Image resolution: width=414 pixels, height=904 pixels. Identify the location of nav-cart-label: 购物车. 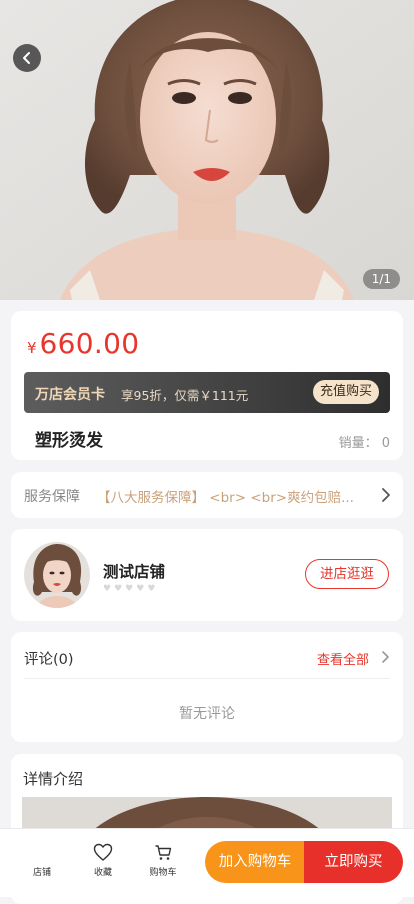
(163, 873).